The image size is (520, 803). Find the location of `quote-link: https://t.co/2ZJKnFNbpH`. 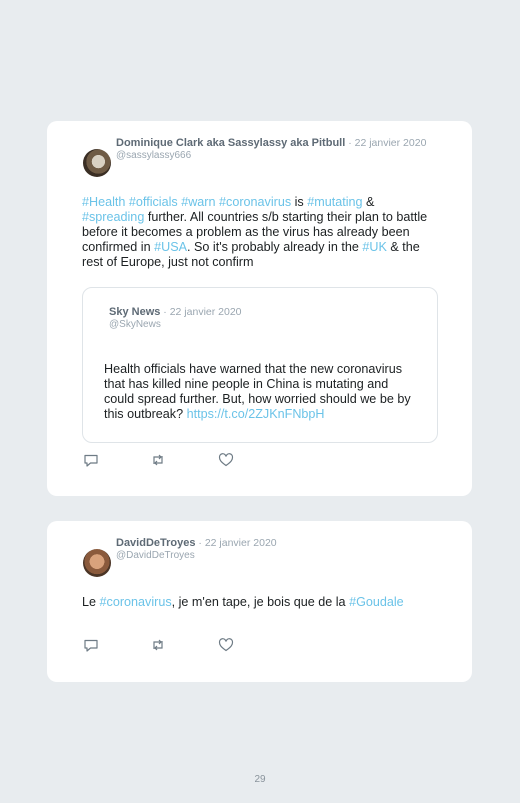

quote-link: https://t.co/2ZJKnFNbpH is located at coordinates (256, 414).